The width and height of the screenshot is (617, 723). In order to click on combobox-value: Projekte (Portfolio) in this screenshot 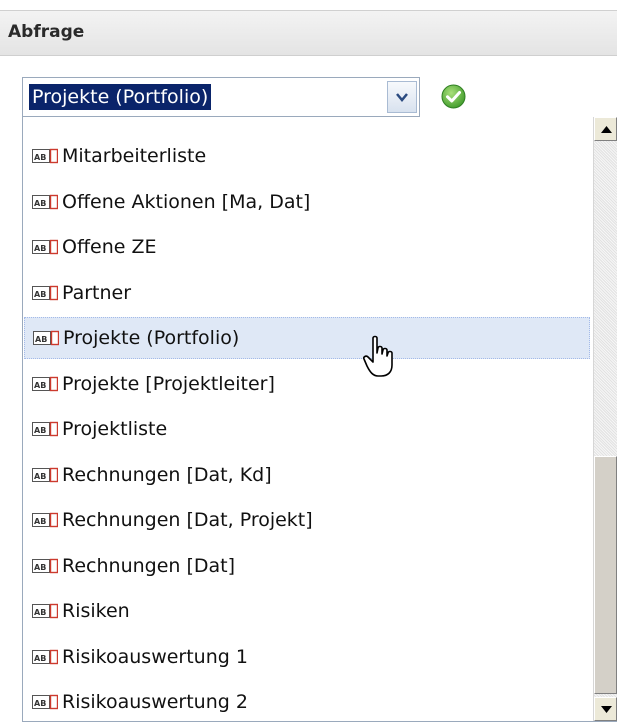, I will do `click(120, 97)`.